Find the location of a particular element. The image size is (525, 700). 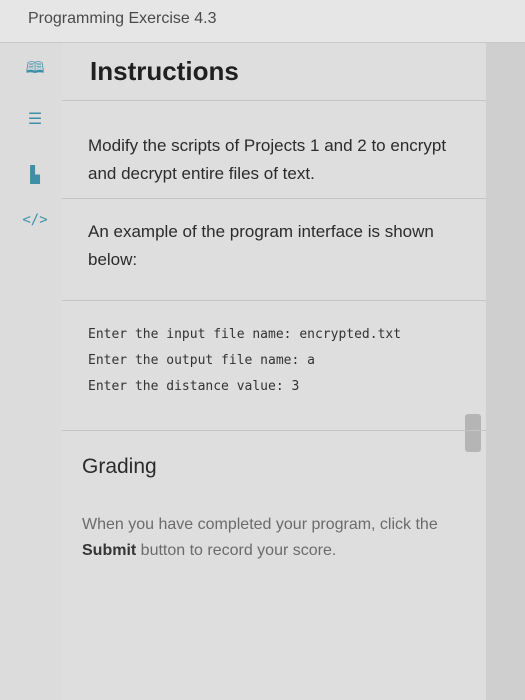

left-rail: 🕮 ☰ ▙ </> is located at coordinates (31, 371).